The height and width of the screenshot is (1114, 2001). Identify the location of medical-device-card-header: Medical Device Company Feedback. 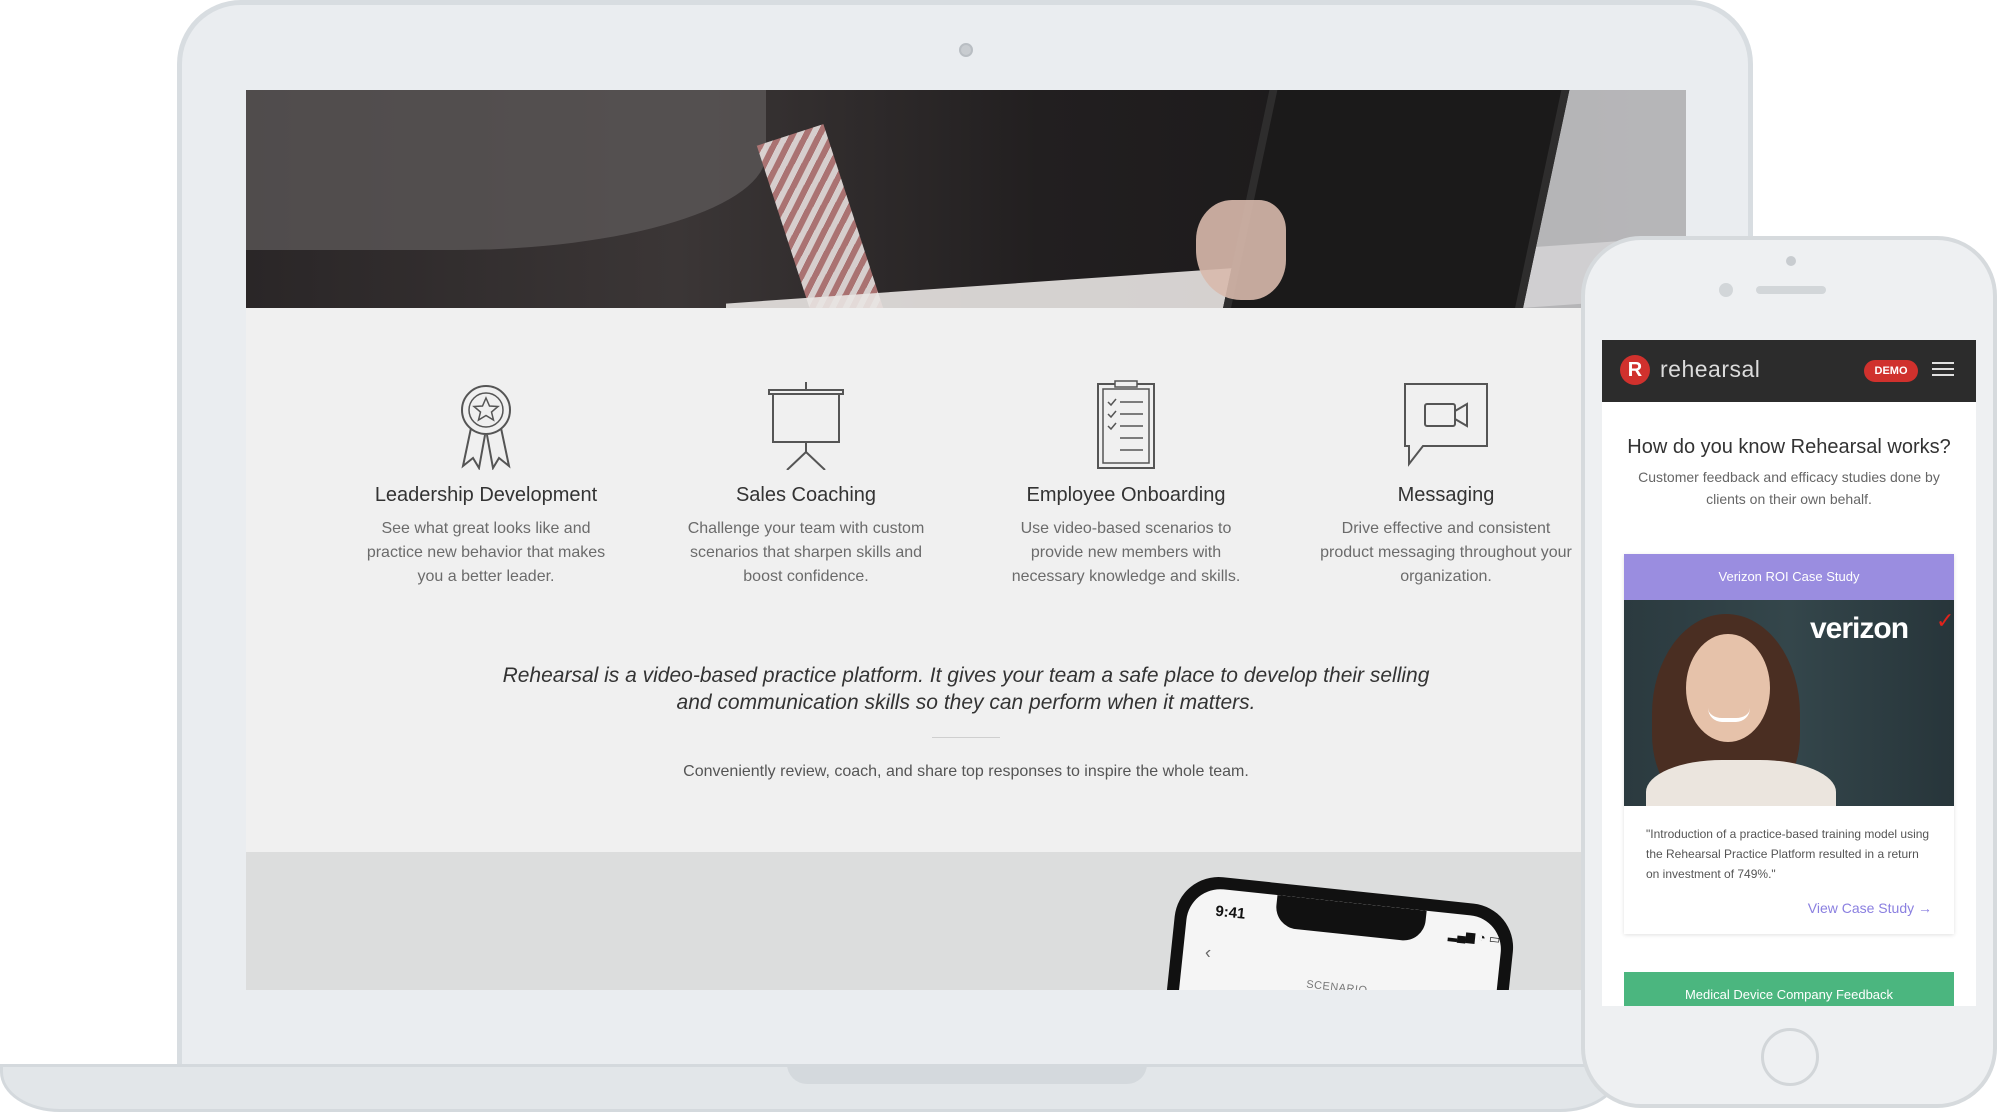
(1789, 989).